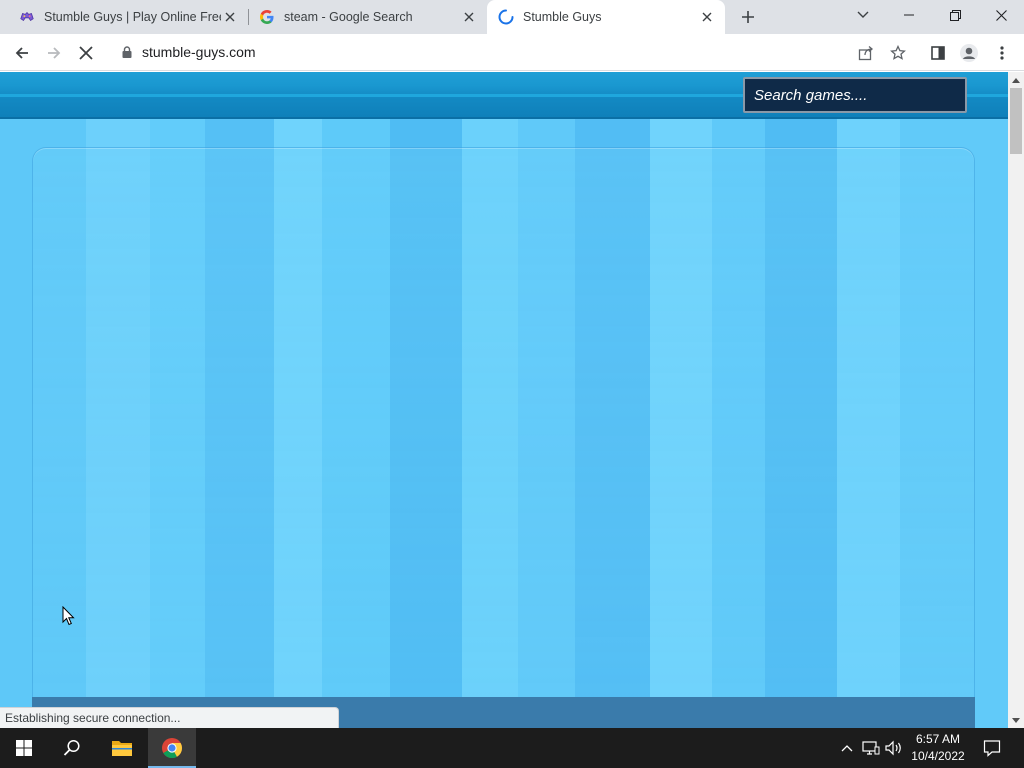 This screenshot has height=768, width=1024. I want to click on plus-icon, so click(748, 17).